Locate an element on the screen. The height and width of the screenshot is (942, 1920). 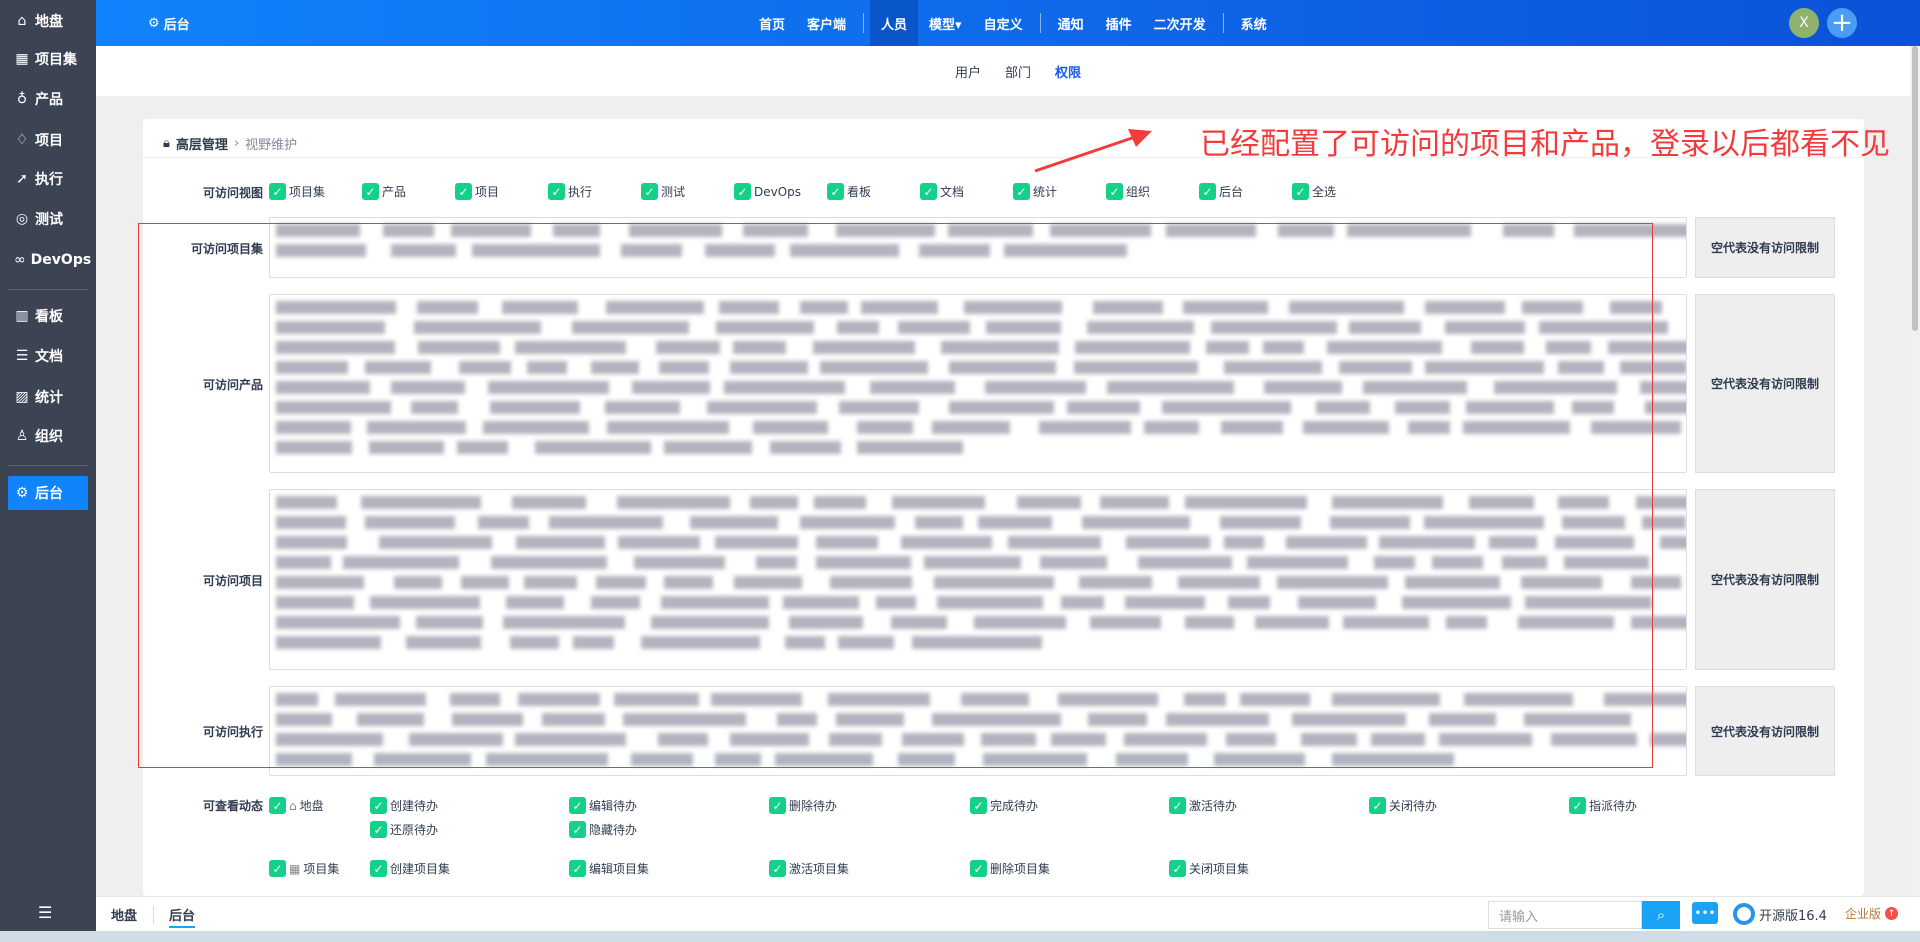
app-title: ⚙ 后台 is located at coordinates (169, 23).